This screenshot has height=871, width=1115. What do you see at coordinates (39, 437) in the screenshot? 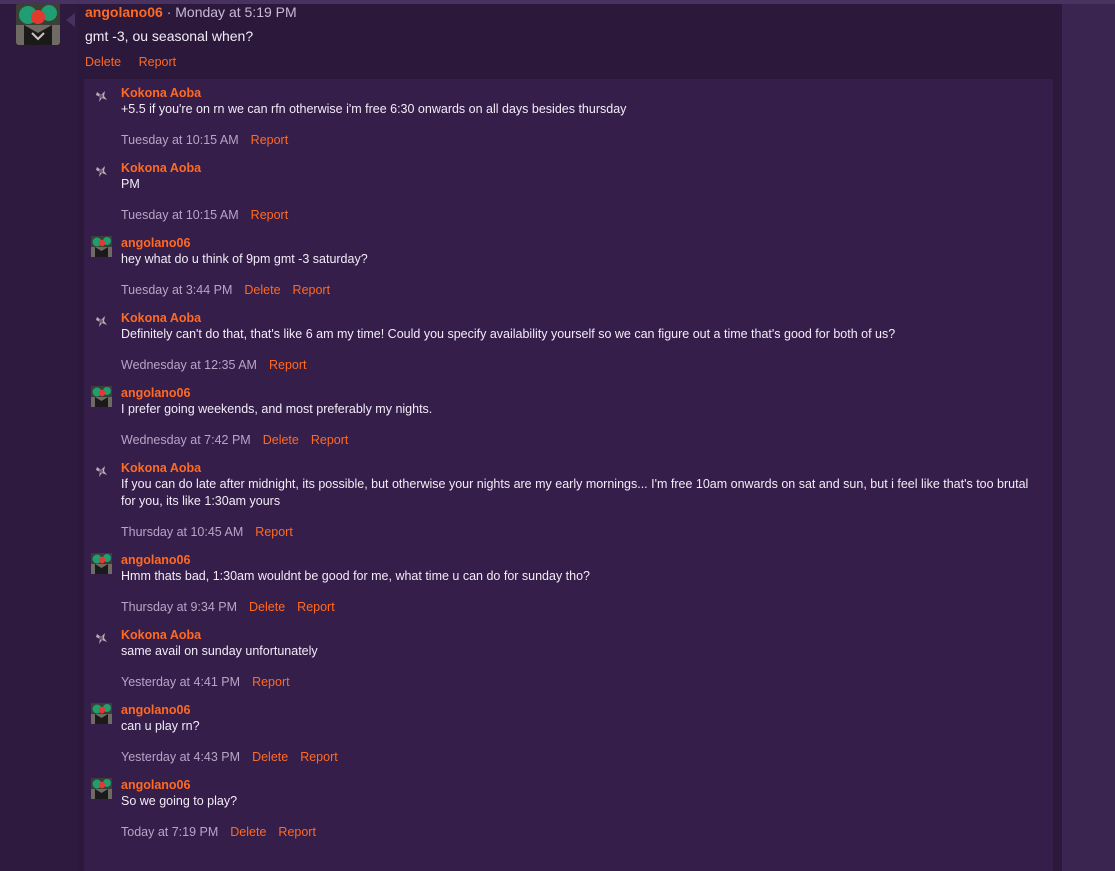
I see `left-gutter` at bounding box center [39, 437].